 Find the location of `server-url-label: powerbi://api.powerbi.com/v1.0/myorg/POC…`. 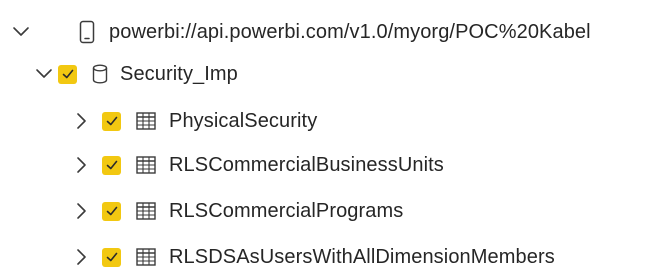

server-url-label: powerbi://api.powerbi.com/v1.0/myorg/POC… is located at coordinates (350, 31).